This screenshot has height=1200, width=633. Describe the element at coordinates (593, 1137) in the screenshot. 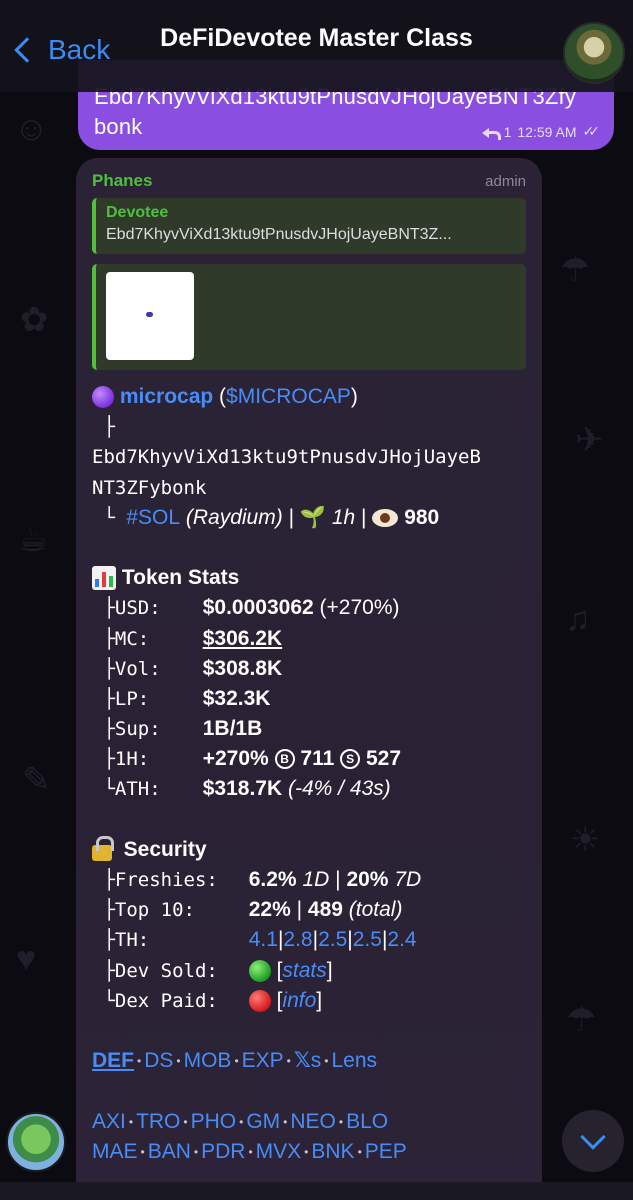

I see `chevron-down-icon` at that location.